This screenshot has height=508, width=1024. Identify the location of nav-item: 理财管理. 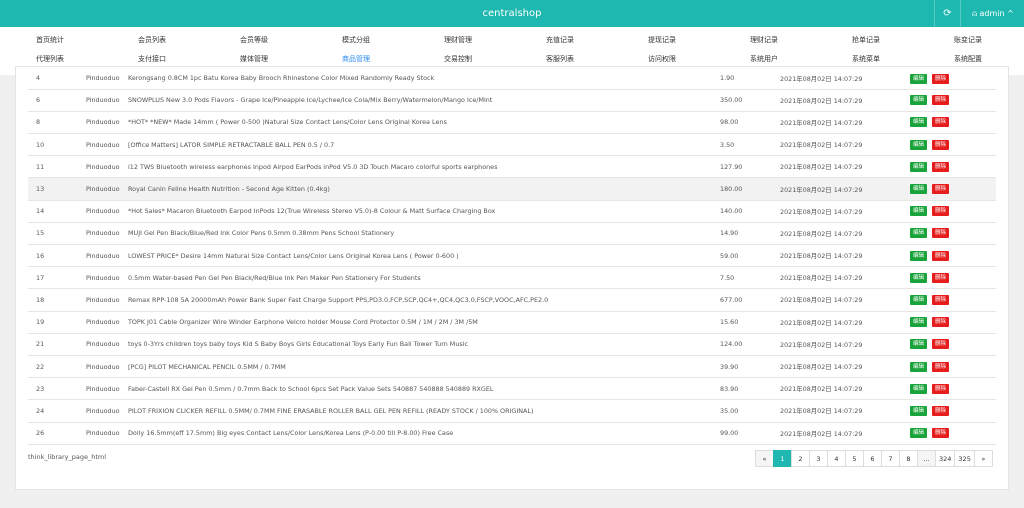
(494, 40).